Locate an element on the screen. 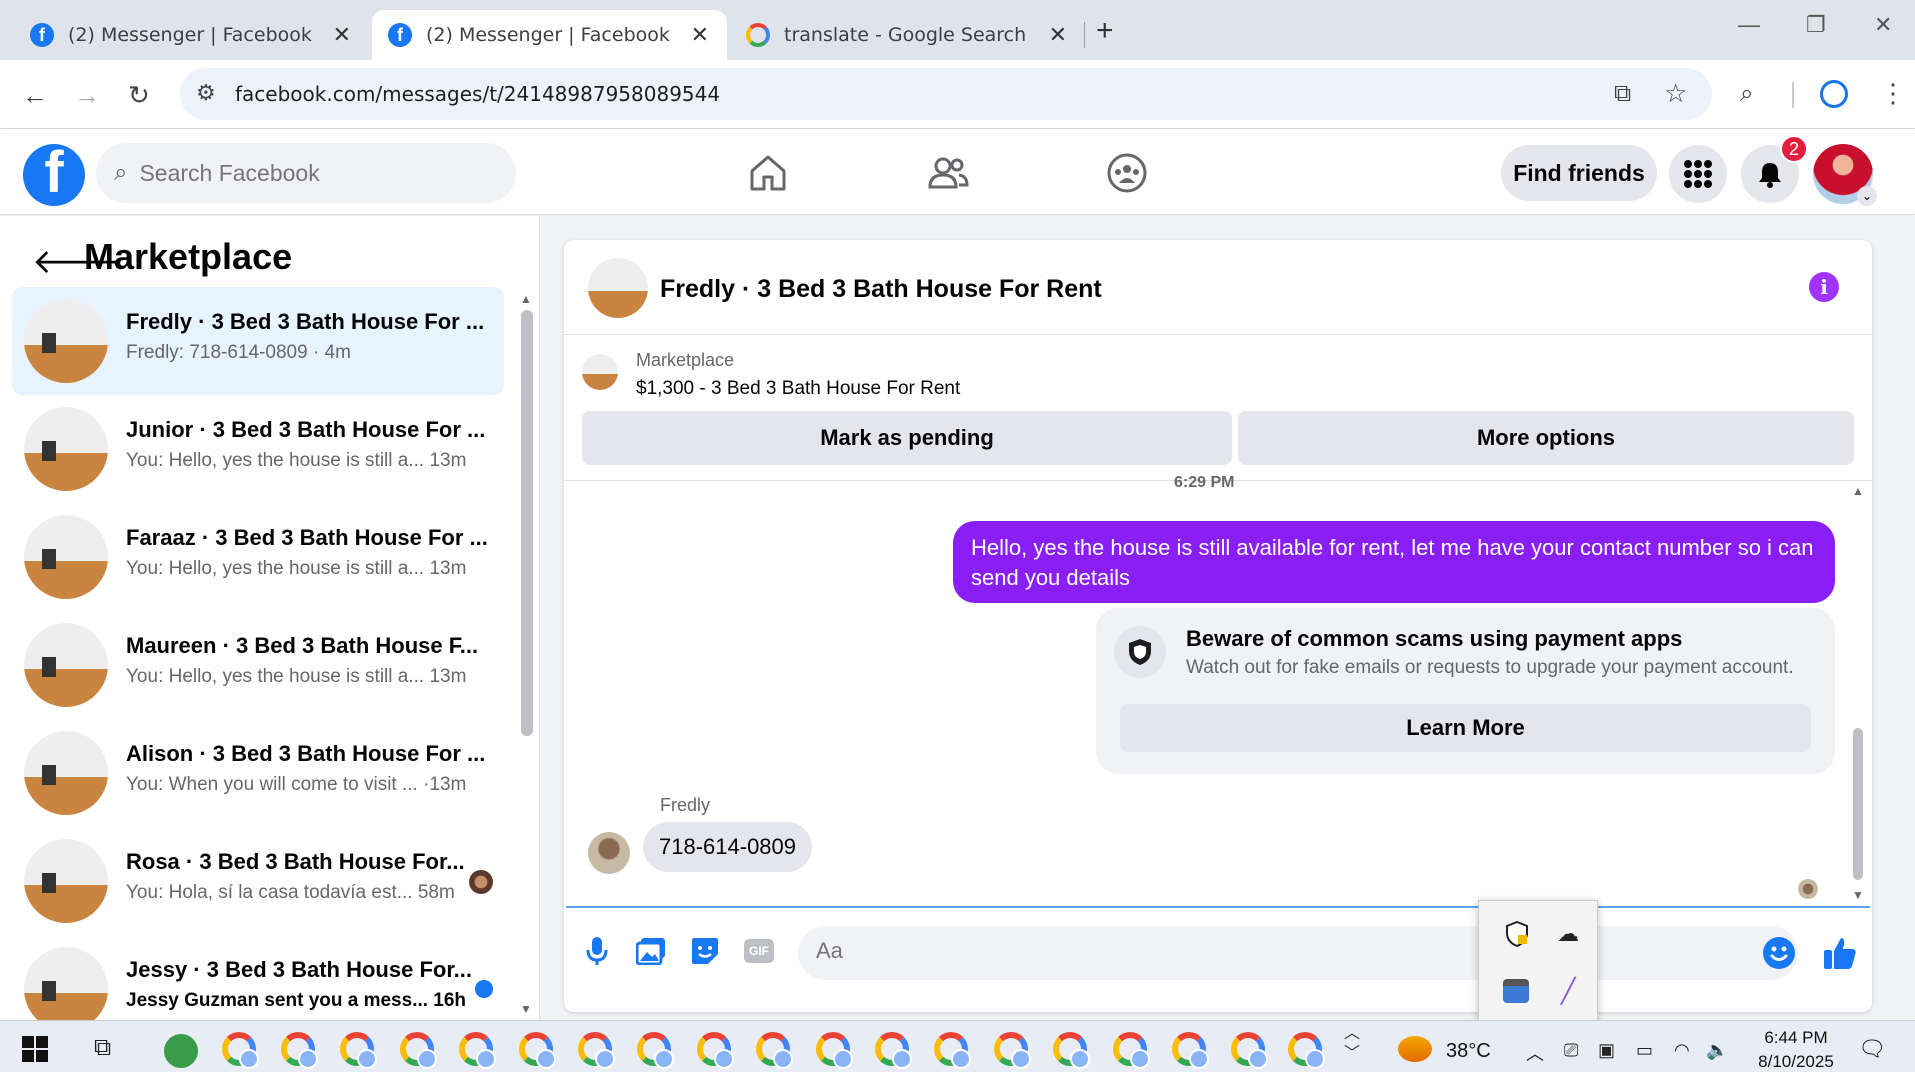 The height and width of the screenshot is (1074, 1915). task-view-icon: ⧉ is located at coordinates (102, 1048).